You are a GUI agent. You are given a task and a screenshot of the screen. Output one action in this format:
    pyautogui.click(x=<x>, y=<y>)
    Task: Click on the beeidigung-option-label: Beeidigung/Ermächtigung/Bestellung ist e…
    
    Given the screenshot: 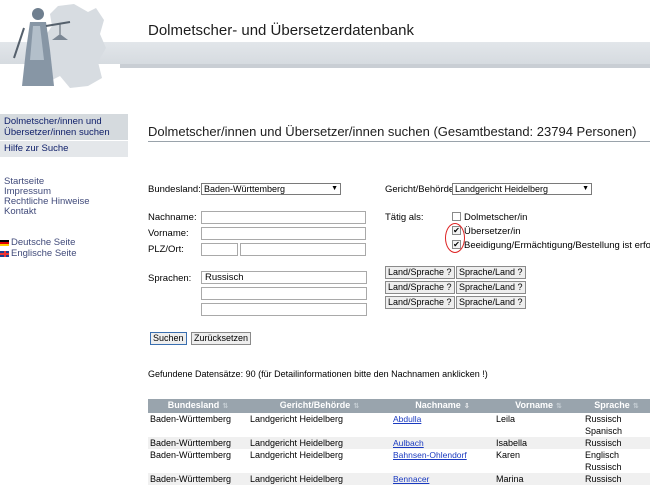 What is the action you would take?
    pyautogui.click(x=557, y=245)
    